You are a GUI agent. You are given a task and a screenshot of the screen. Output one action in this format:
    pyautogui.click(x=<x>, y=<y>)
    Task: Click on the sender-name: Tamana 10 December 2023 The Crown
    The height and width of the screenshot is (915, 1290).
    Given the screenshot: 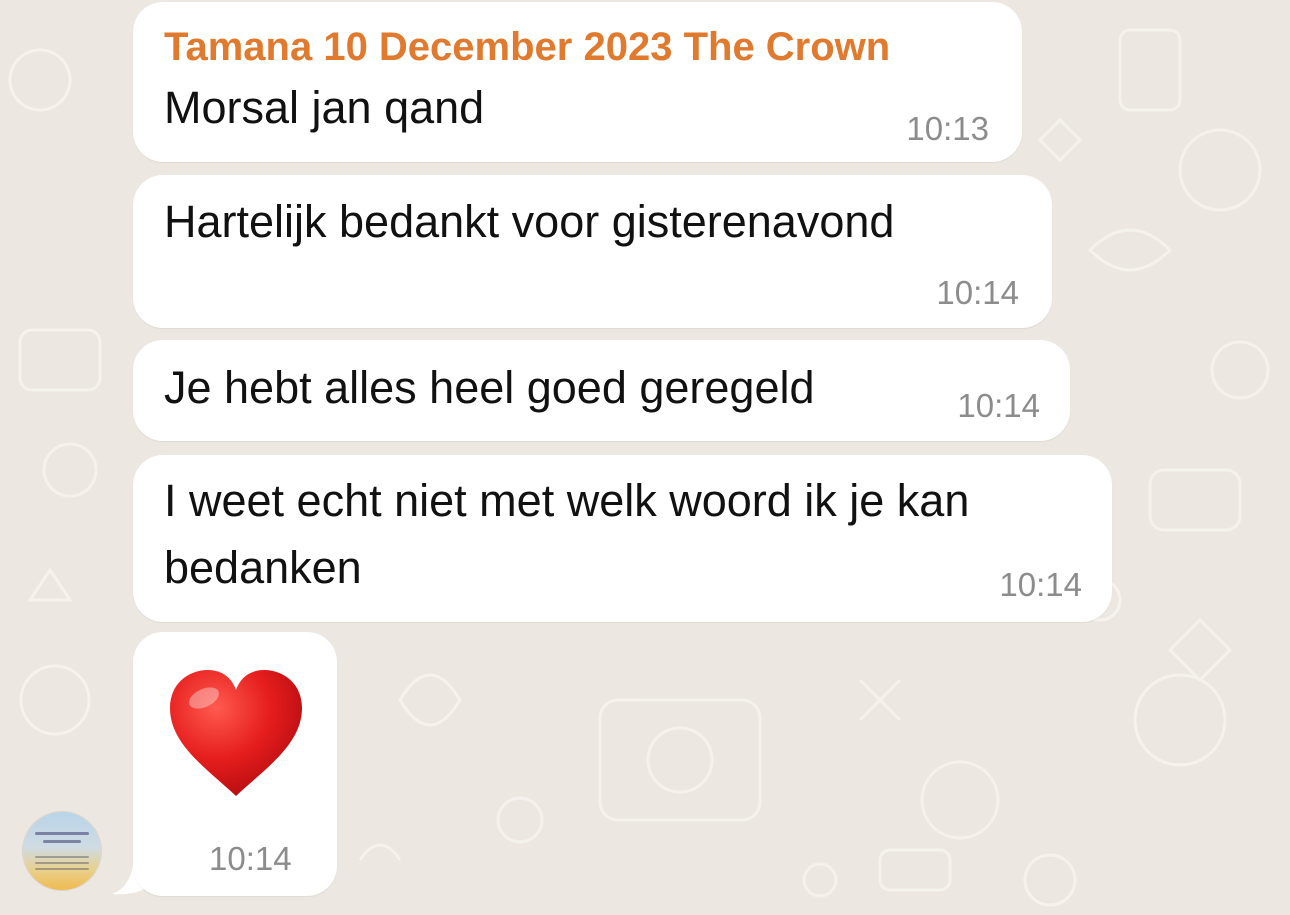 What is the action you would take?
    pyautogui.click(x=527, y=47)
    